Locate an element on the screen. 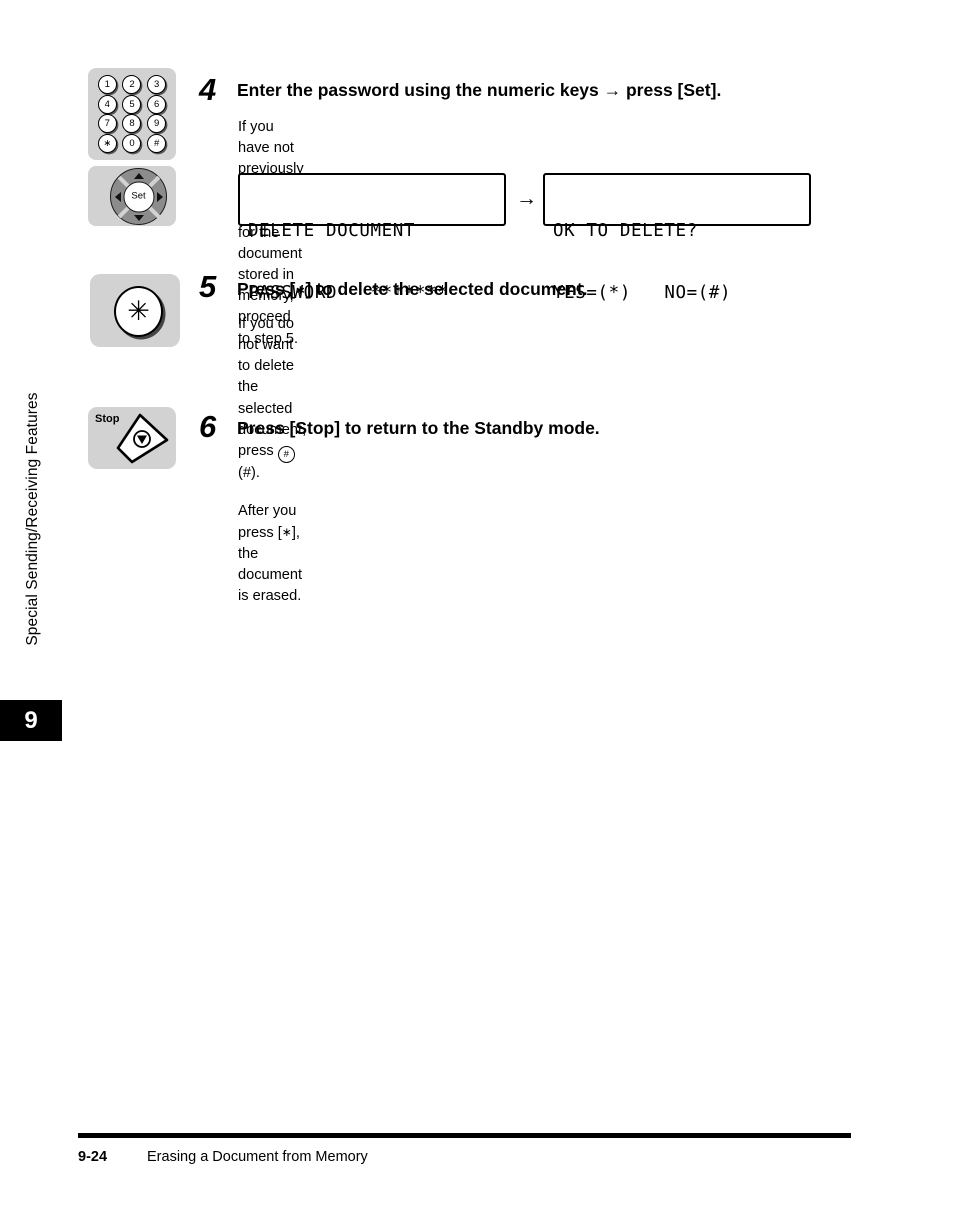  arrow-down-icon is located at coordinates (138, 217).